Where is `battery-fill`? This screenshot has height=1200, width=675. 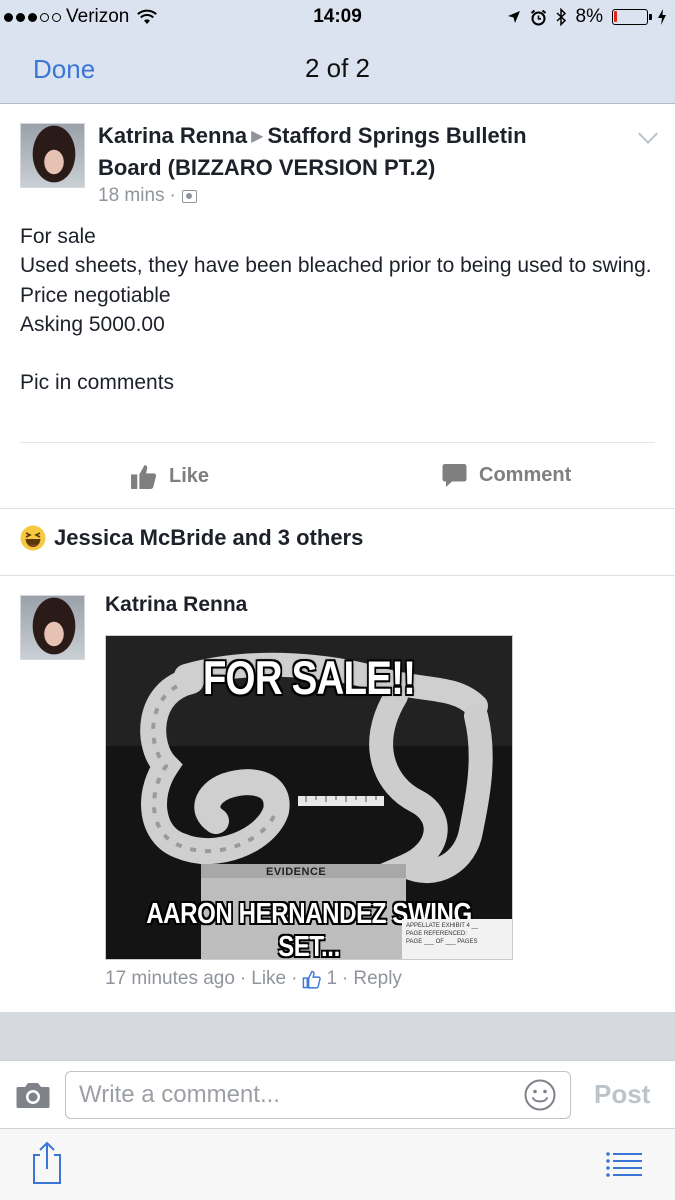 battery-fill is located at coordinates (615, 16).